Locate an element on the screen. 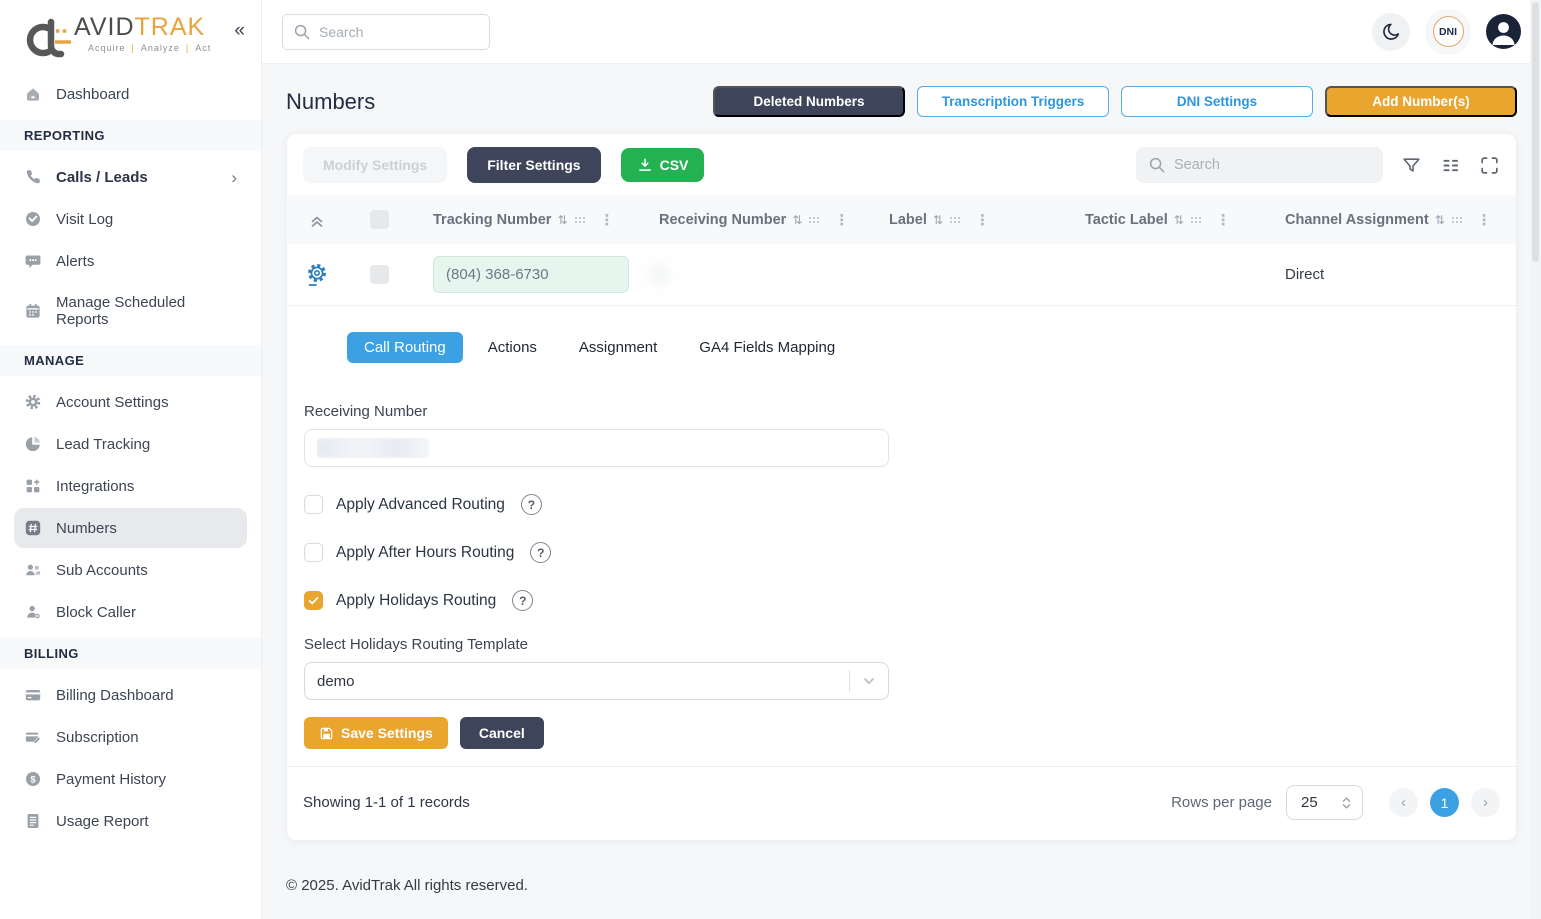 Image resolution: width=1541 pixels, height=919 pixels. sidebar-item-dashboard: Dashboard is located at coordinates (130, 94).